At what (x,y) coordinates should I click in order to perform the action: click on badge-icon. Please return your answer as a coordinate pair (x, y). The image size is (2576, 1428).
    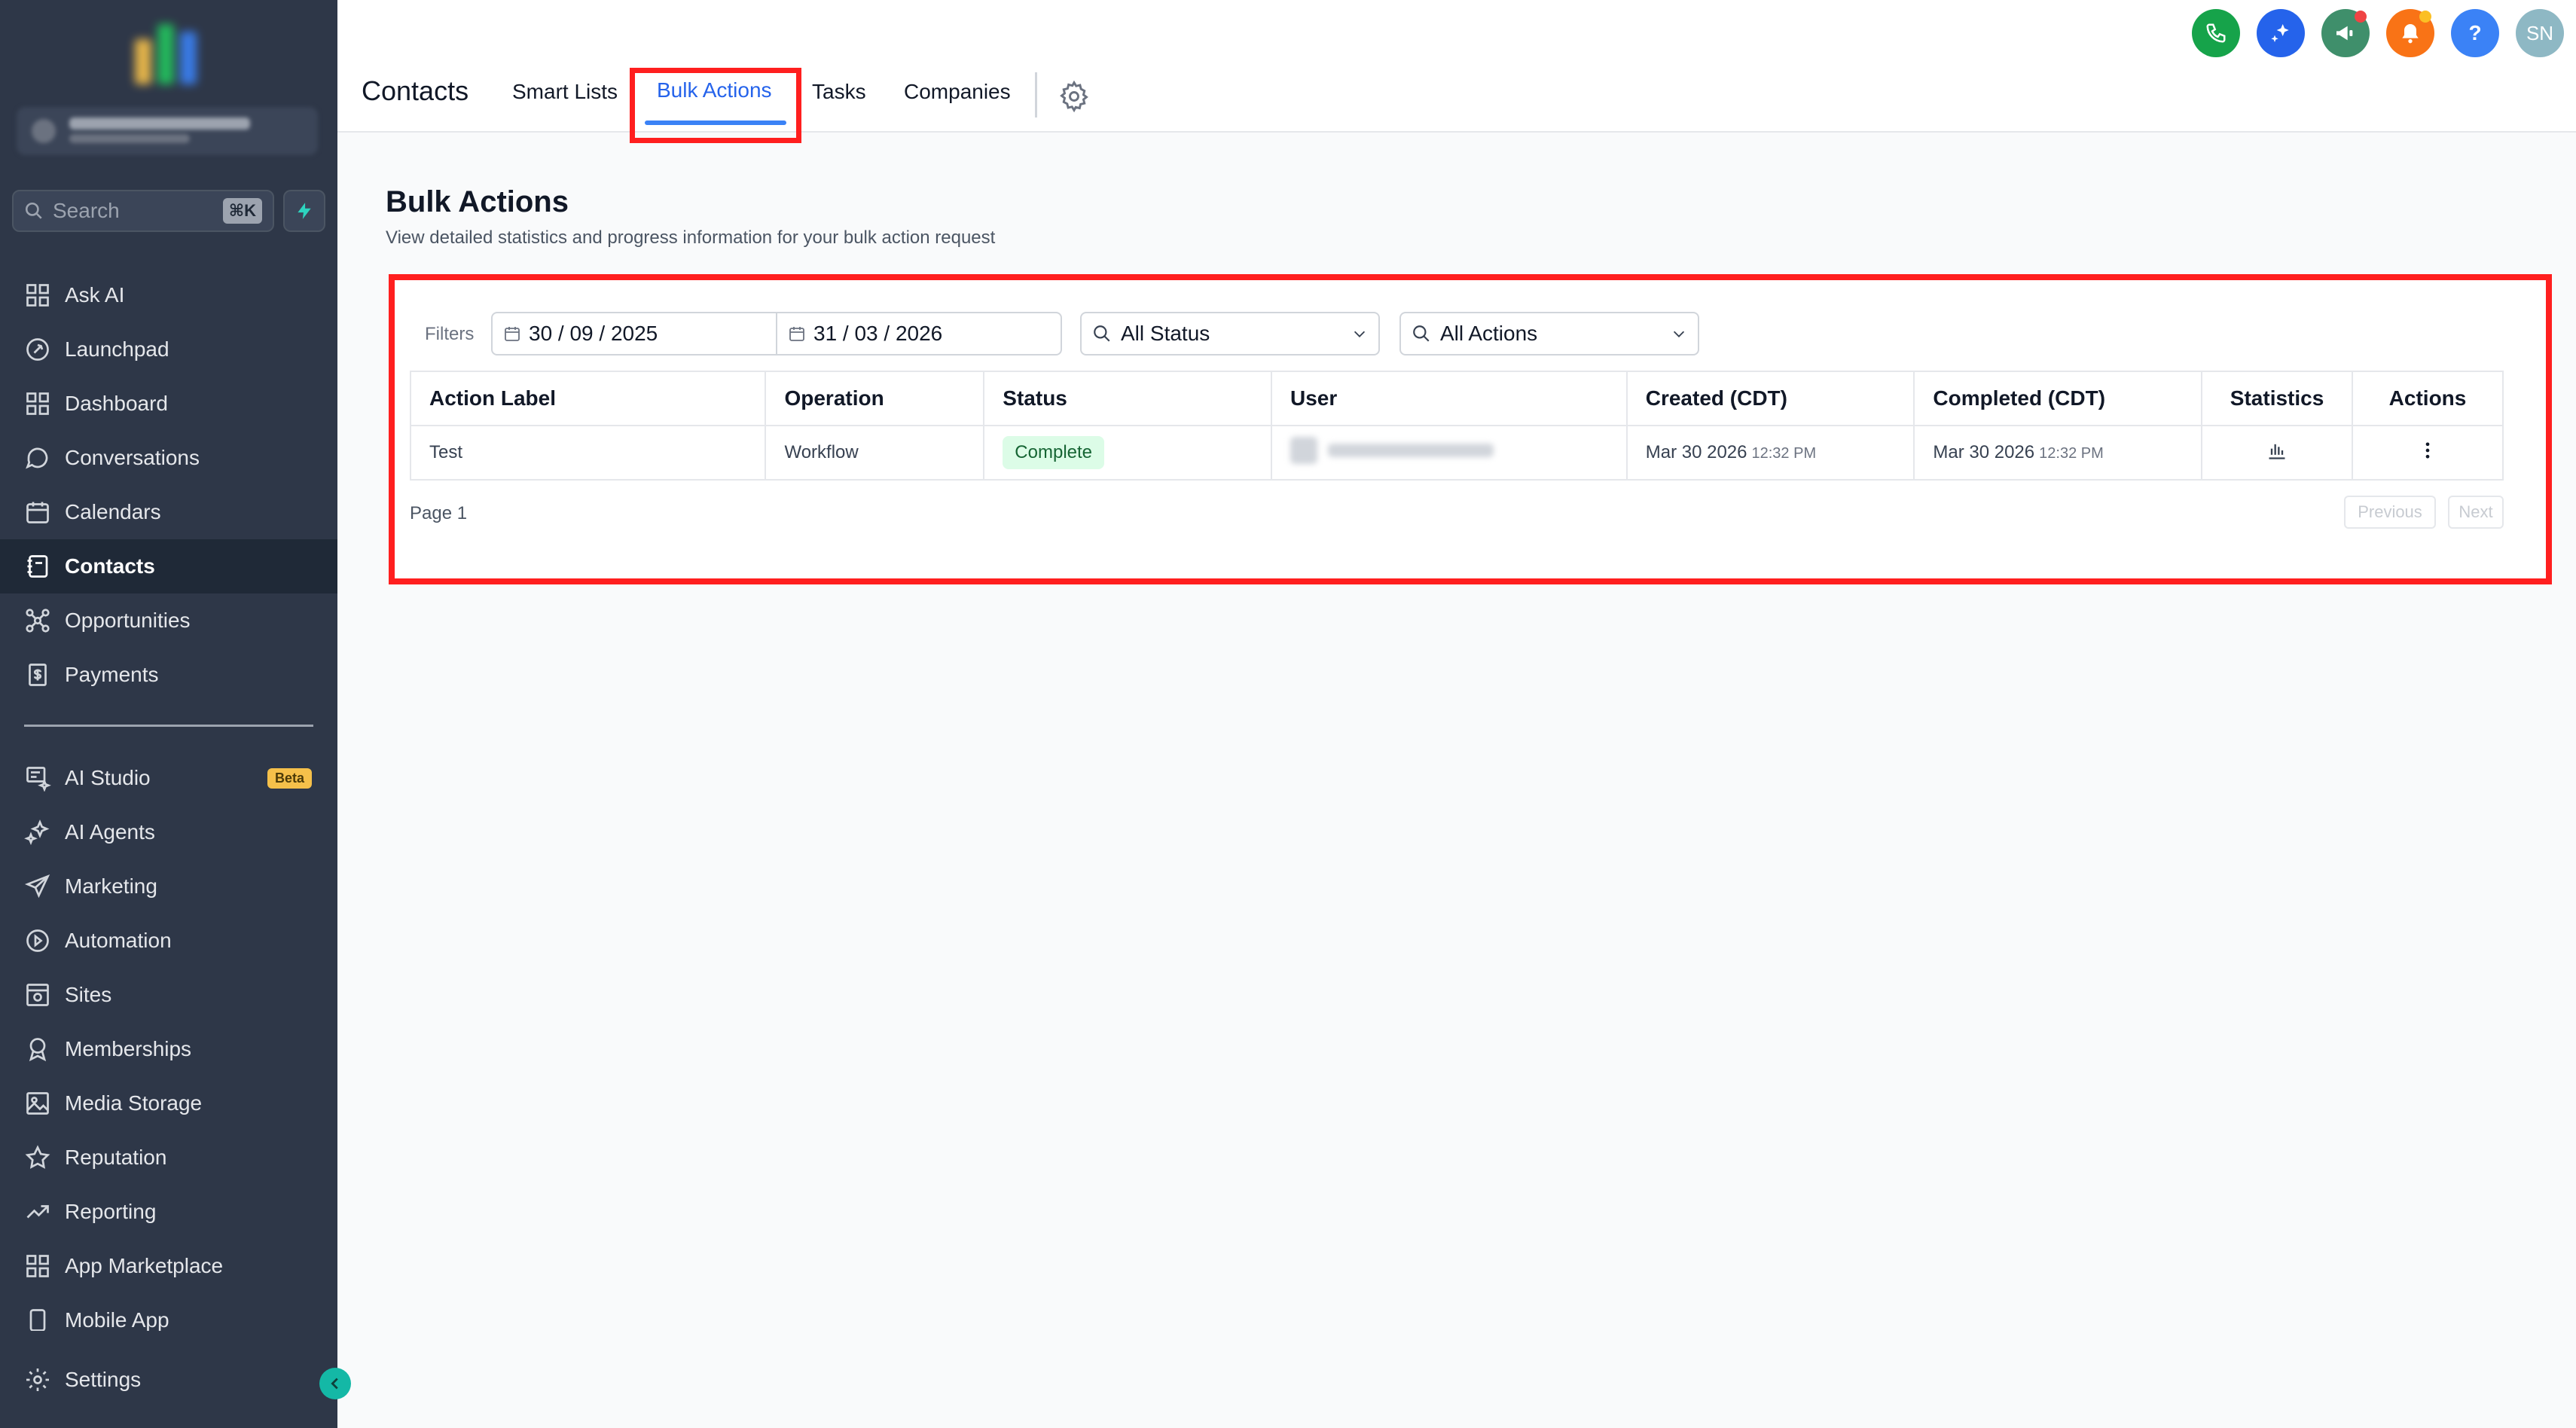
    Looking at the image, I should click on (38, 1050).